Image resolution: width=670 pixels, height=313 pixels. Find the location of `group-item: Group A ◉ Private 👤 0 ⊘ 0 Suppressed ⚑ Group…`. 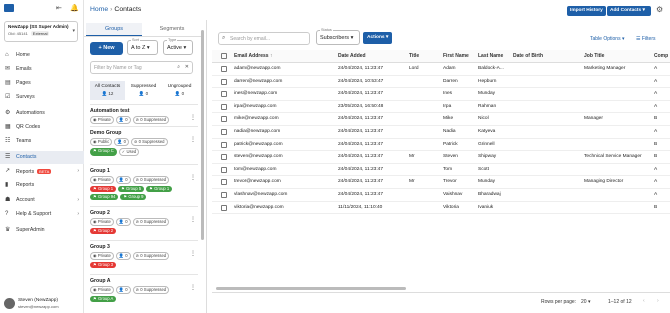

group-item: Group A ◉ Private 👤 0 ⊘ 0 Suppressed ⚑ Group… is located at coordinates (144, 288).